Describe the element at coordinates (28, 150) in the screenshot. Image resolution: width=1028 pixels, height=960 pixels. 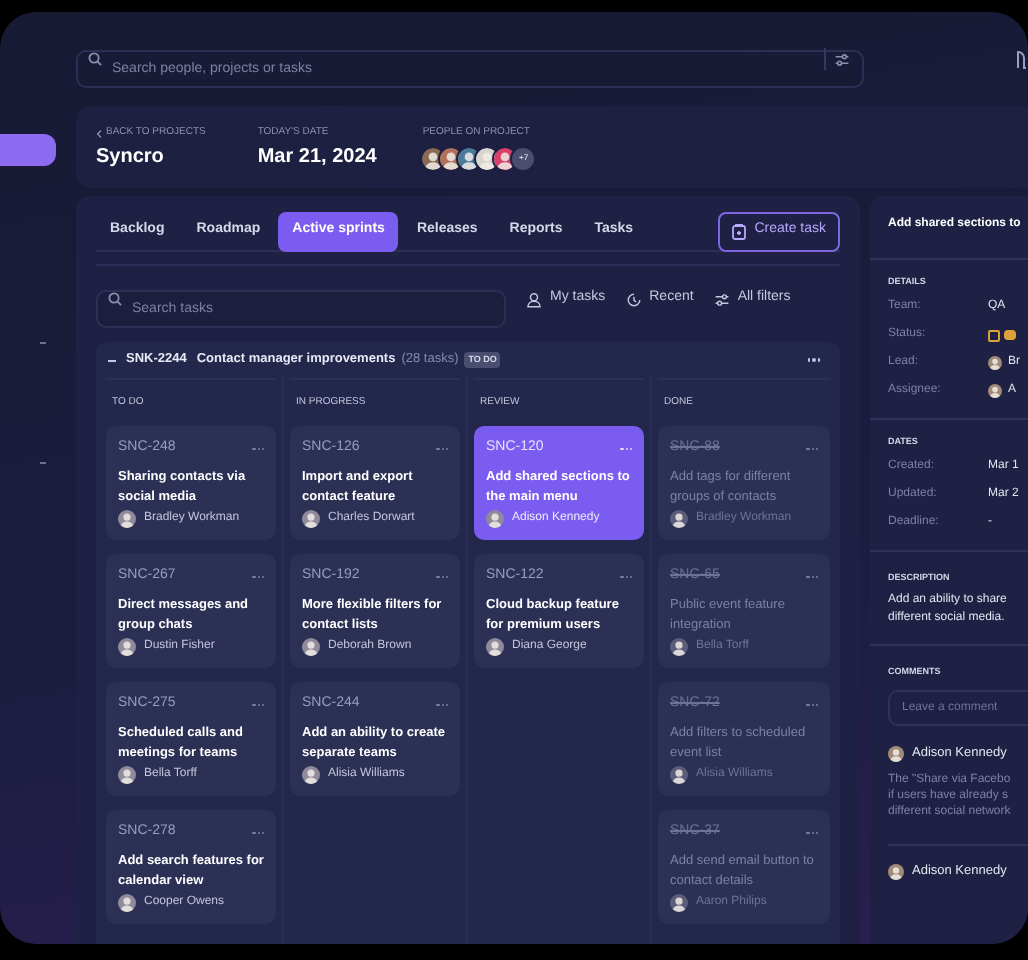
I see `sidebar-active-item` at that location.